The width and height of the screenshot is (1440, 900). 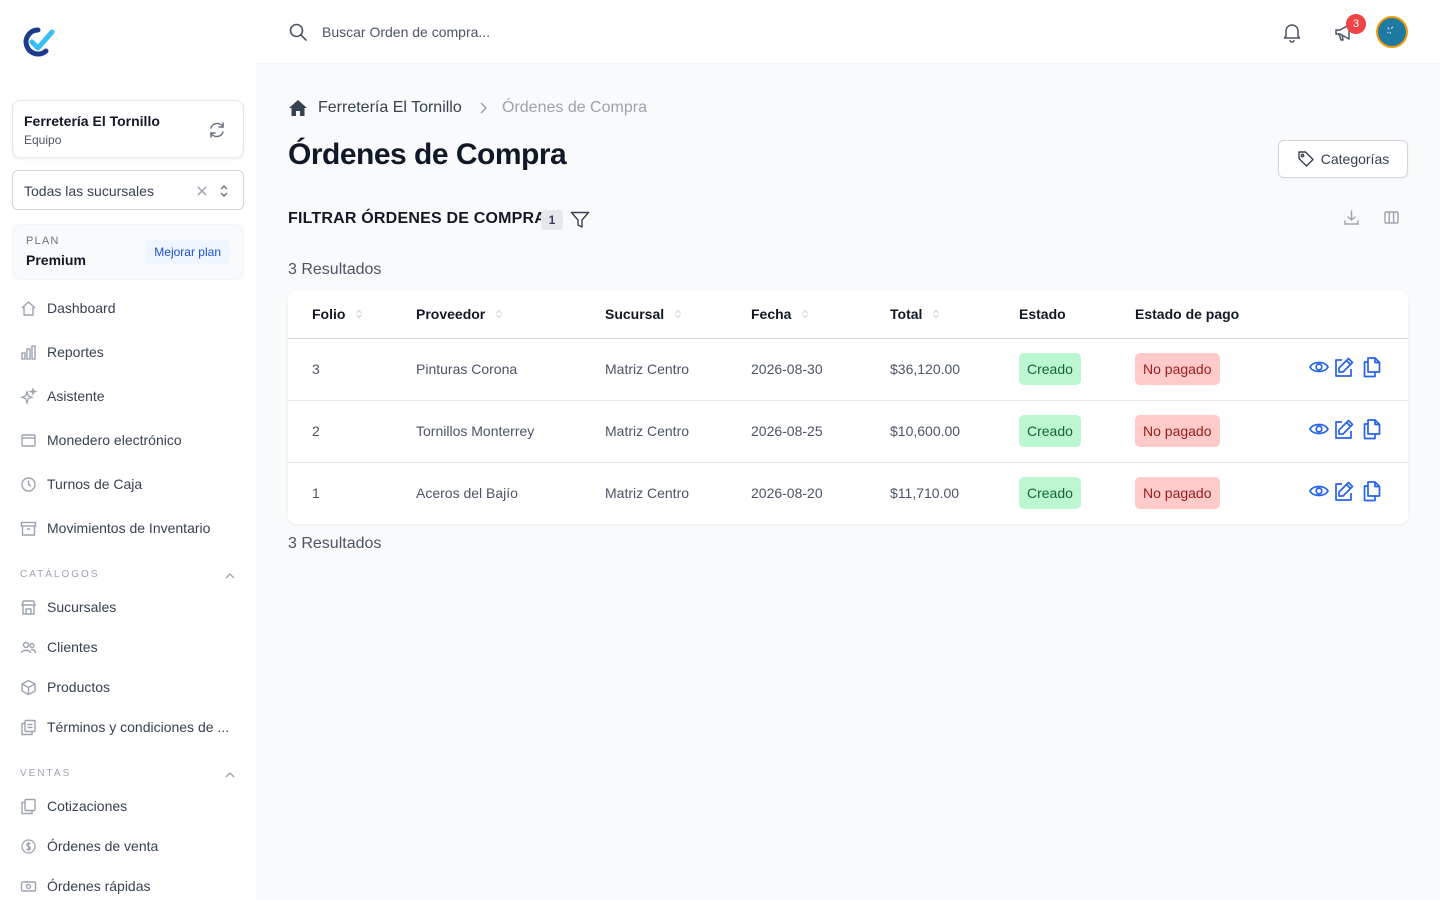 What do you see at coordinates (230, 775) in the screenshot?
I see `chevron-up-icon` at bounding box center [230, 775].